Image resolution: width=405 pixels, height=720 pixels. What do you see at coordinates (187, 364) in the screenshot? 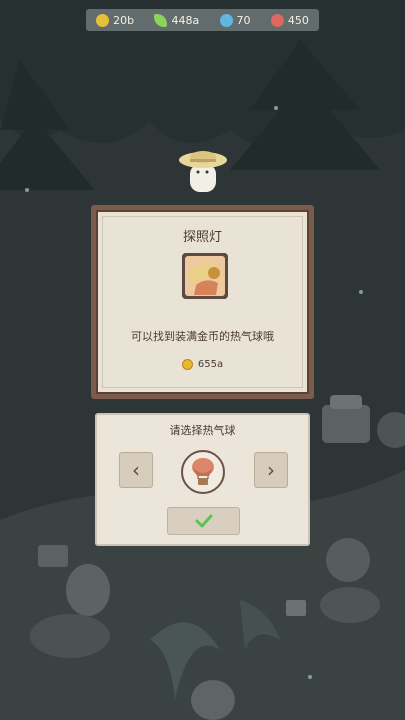
I see `coin-icon` at bounding box center [187, 364].